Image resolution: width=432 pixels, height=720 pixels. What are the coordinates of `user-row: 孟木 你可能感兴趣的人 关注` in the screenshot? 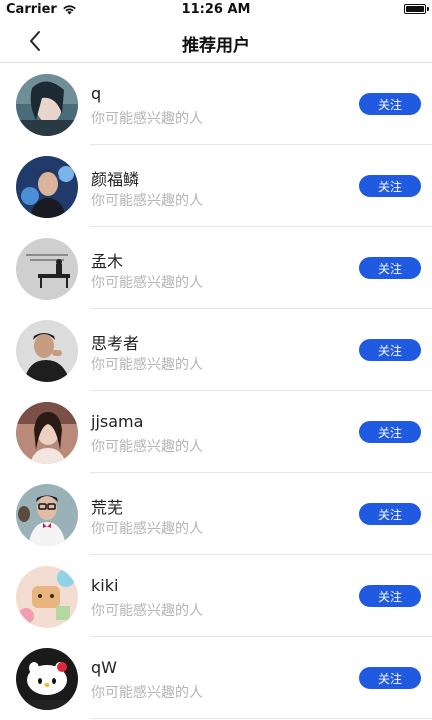 It's located at (216, 268).